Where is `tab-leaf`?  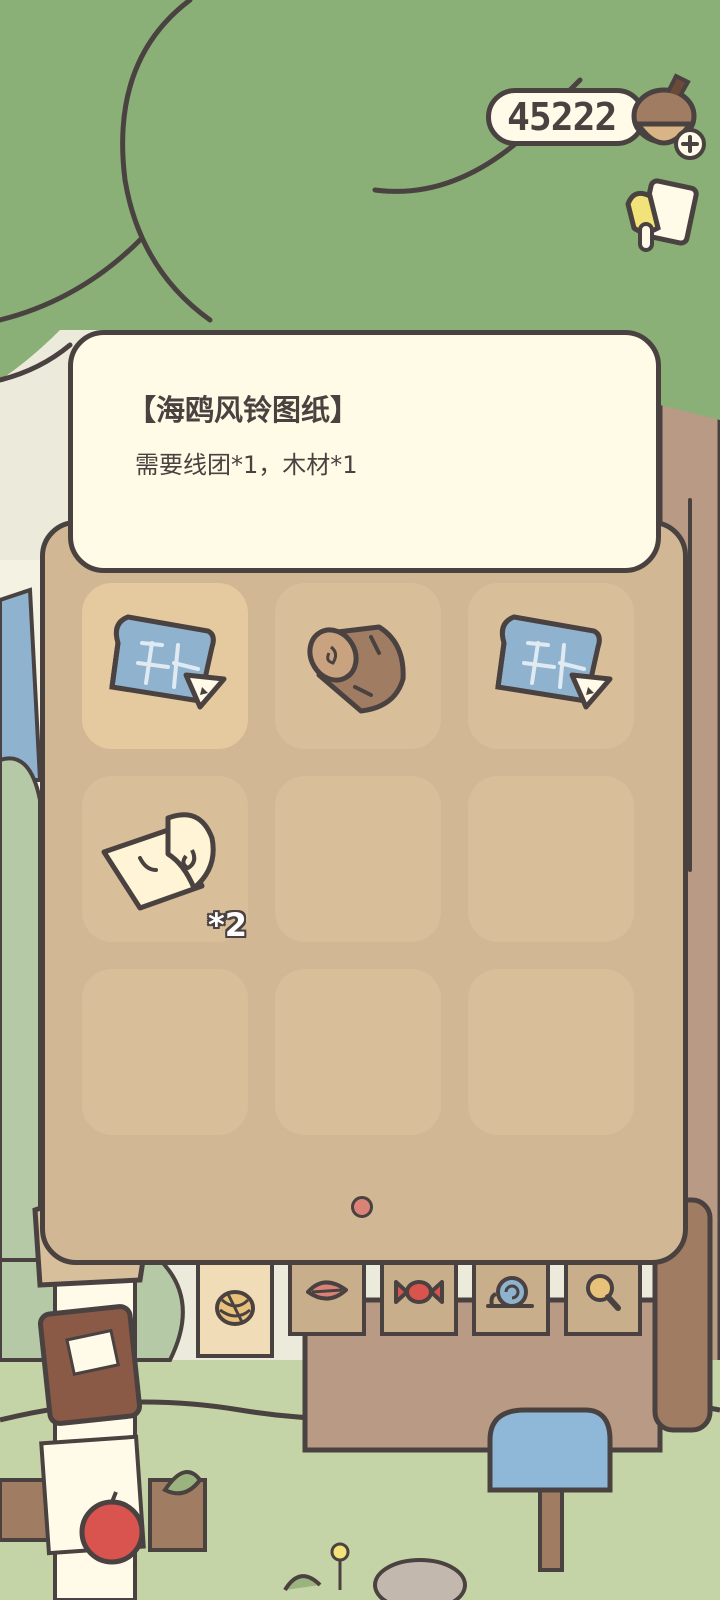 tab-leaf is located at coordinates (327, 1297).